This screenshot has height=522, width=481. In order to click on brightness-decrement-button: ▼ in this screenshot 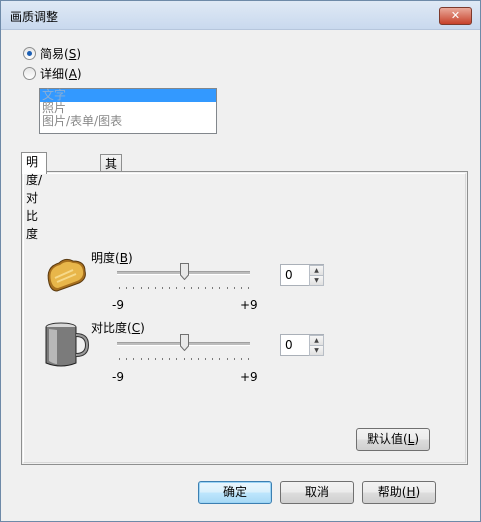, I will do `click(316, 280)`.